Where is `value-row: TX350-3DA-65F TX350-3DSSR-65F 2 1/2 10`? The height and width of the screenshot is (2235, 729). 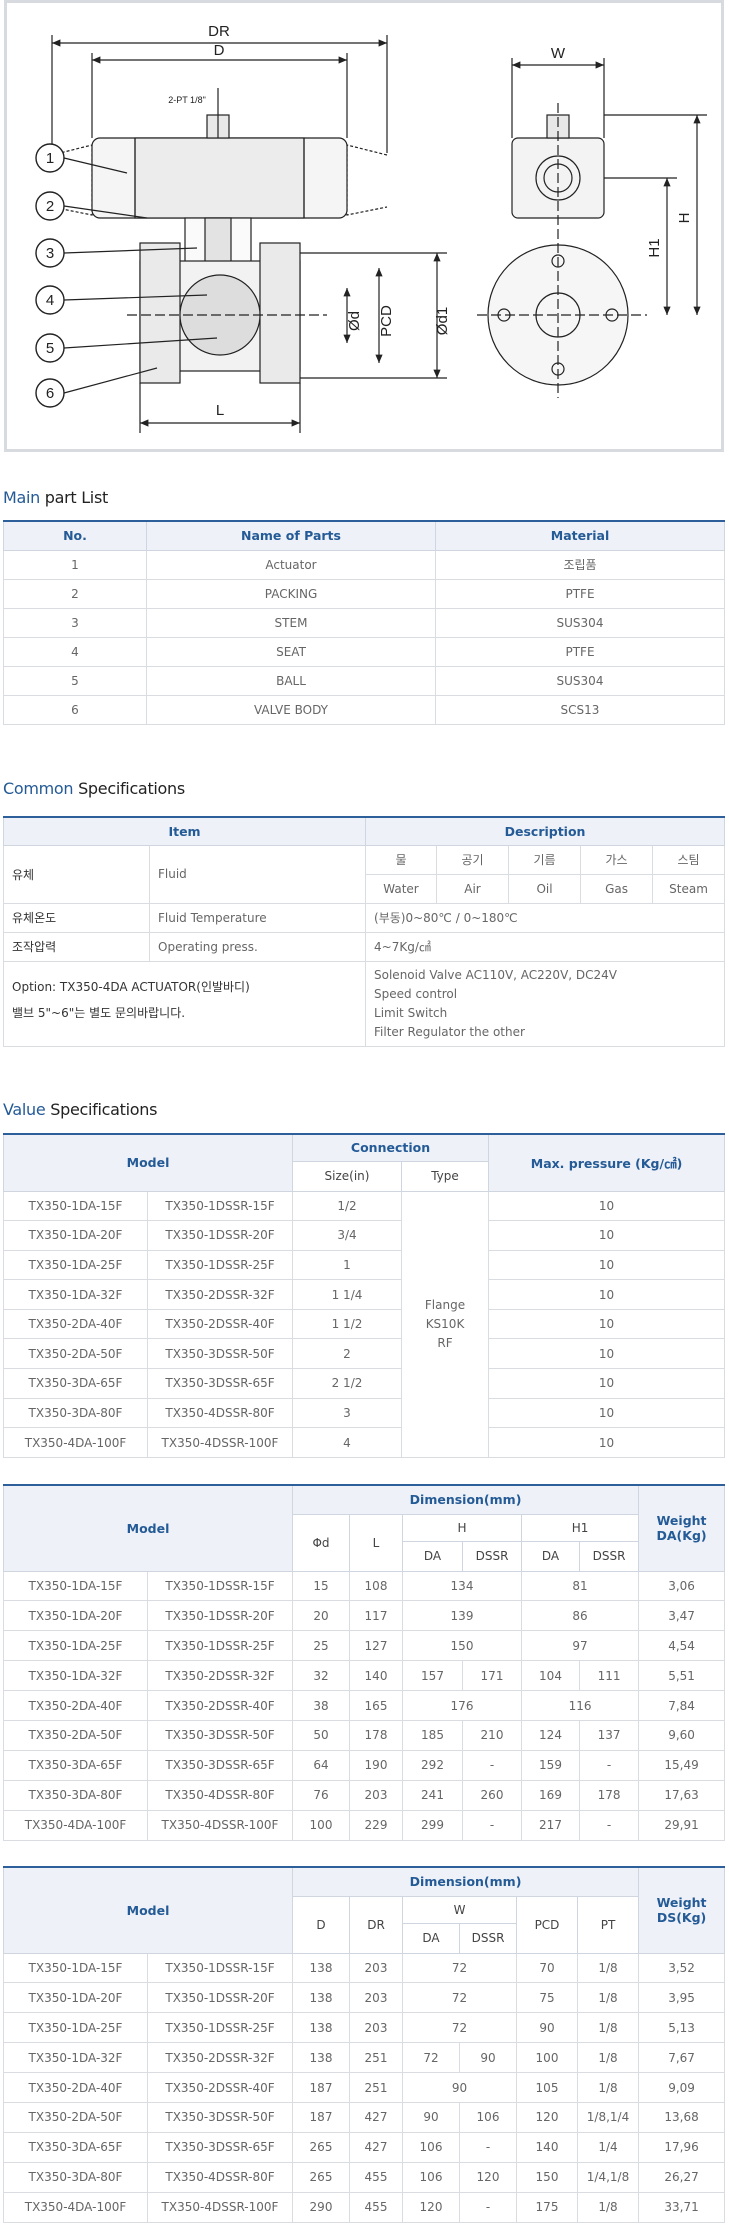 value-row: TX350-3DA-65F TX350-3DSSR-65F 2 1/2 10 is located at coordinates (364, 1383).